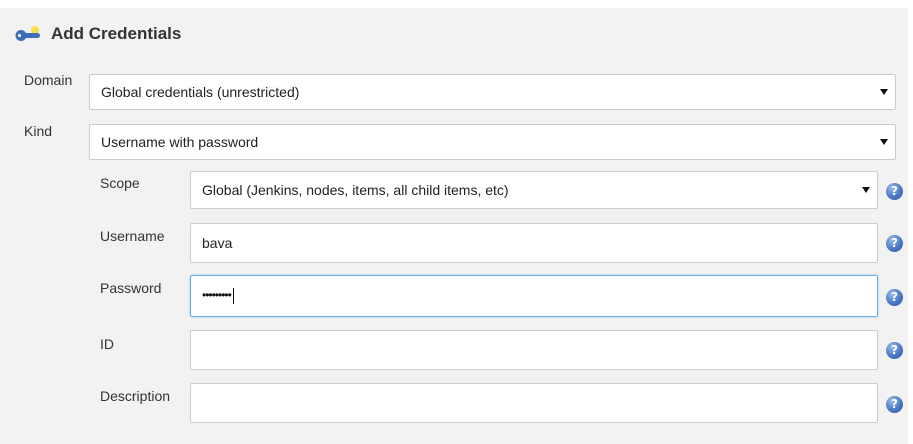  I want to click on username-label: Username, so click(132, 236).